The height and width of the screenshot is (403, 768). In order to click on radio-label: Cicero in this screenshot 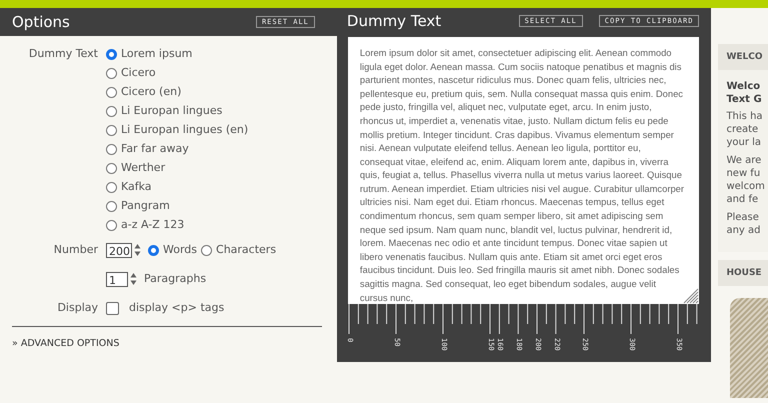, I will do `click(138, 73)`.